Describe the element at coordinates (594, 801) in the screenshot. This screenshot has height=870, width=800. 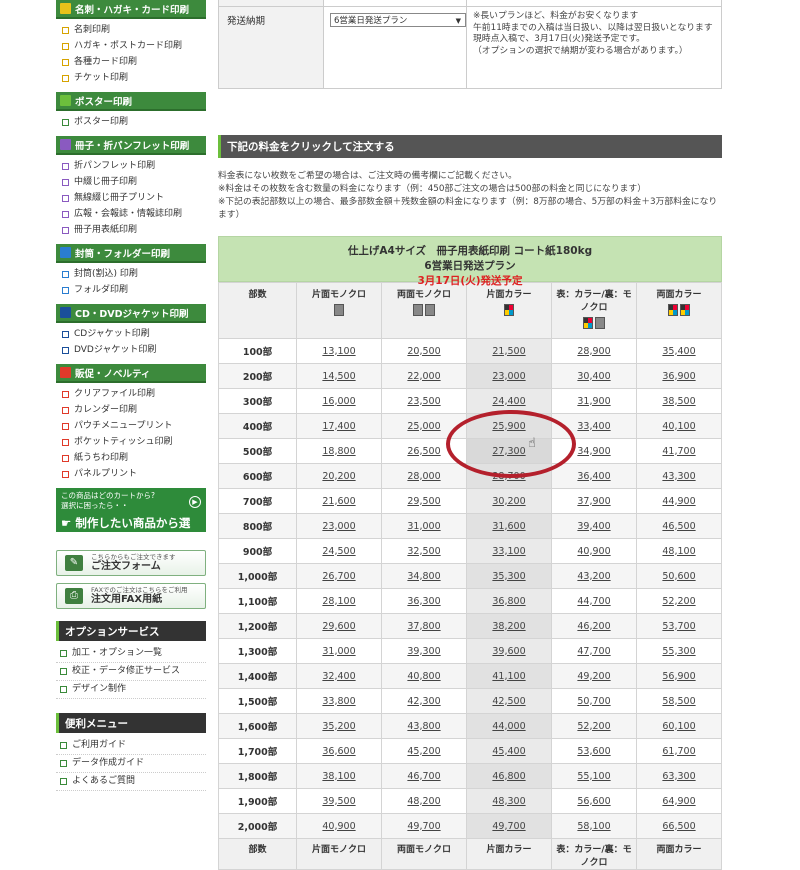
I see `price-link: 56,600` at that location.